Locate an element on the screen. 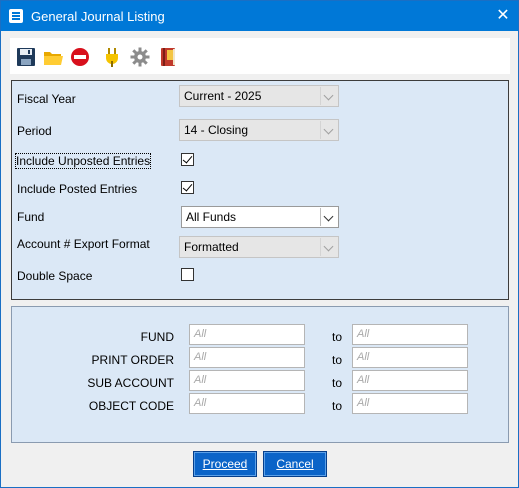 This screenshot has height=488, width=519. include-posted-checkbox is located at coordinates (187, 187).